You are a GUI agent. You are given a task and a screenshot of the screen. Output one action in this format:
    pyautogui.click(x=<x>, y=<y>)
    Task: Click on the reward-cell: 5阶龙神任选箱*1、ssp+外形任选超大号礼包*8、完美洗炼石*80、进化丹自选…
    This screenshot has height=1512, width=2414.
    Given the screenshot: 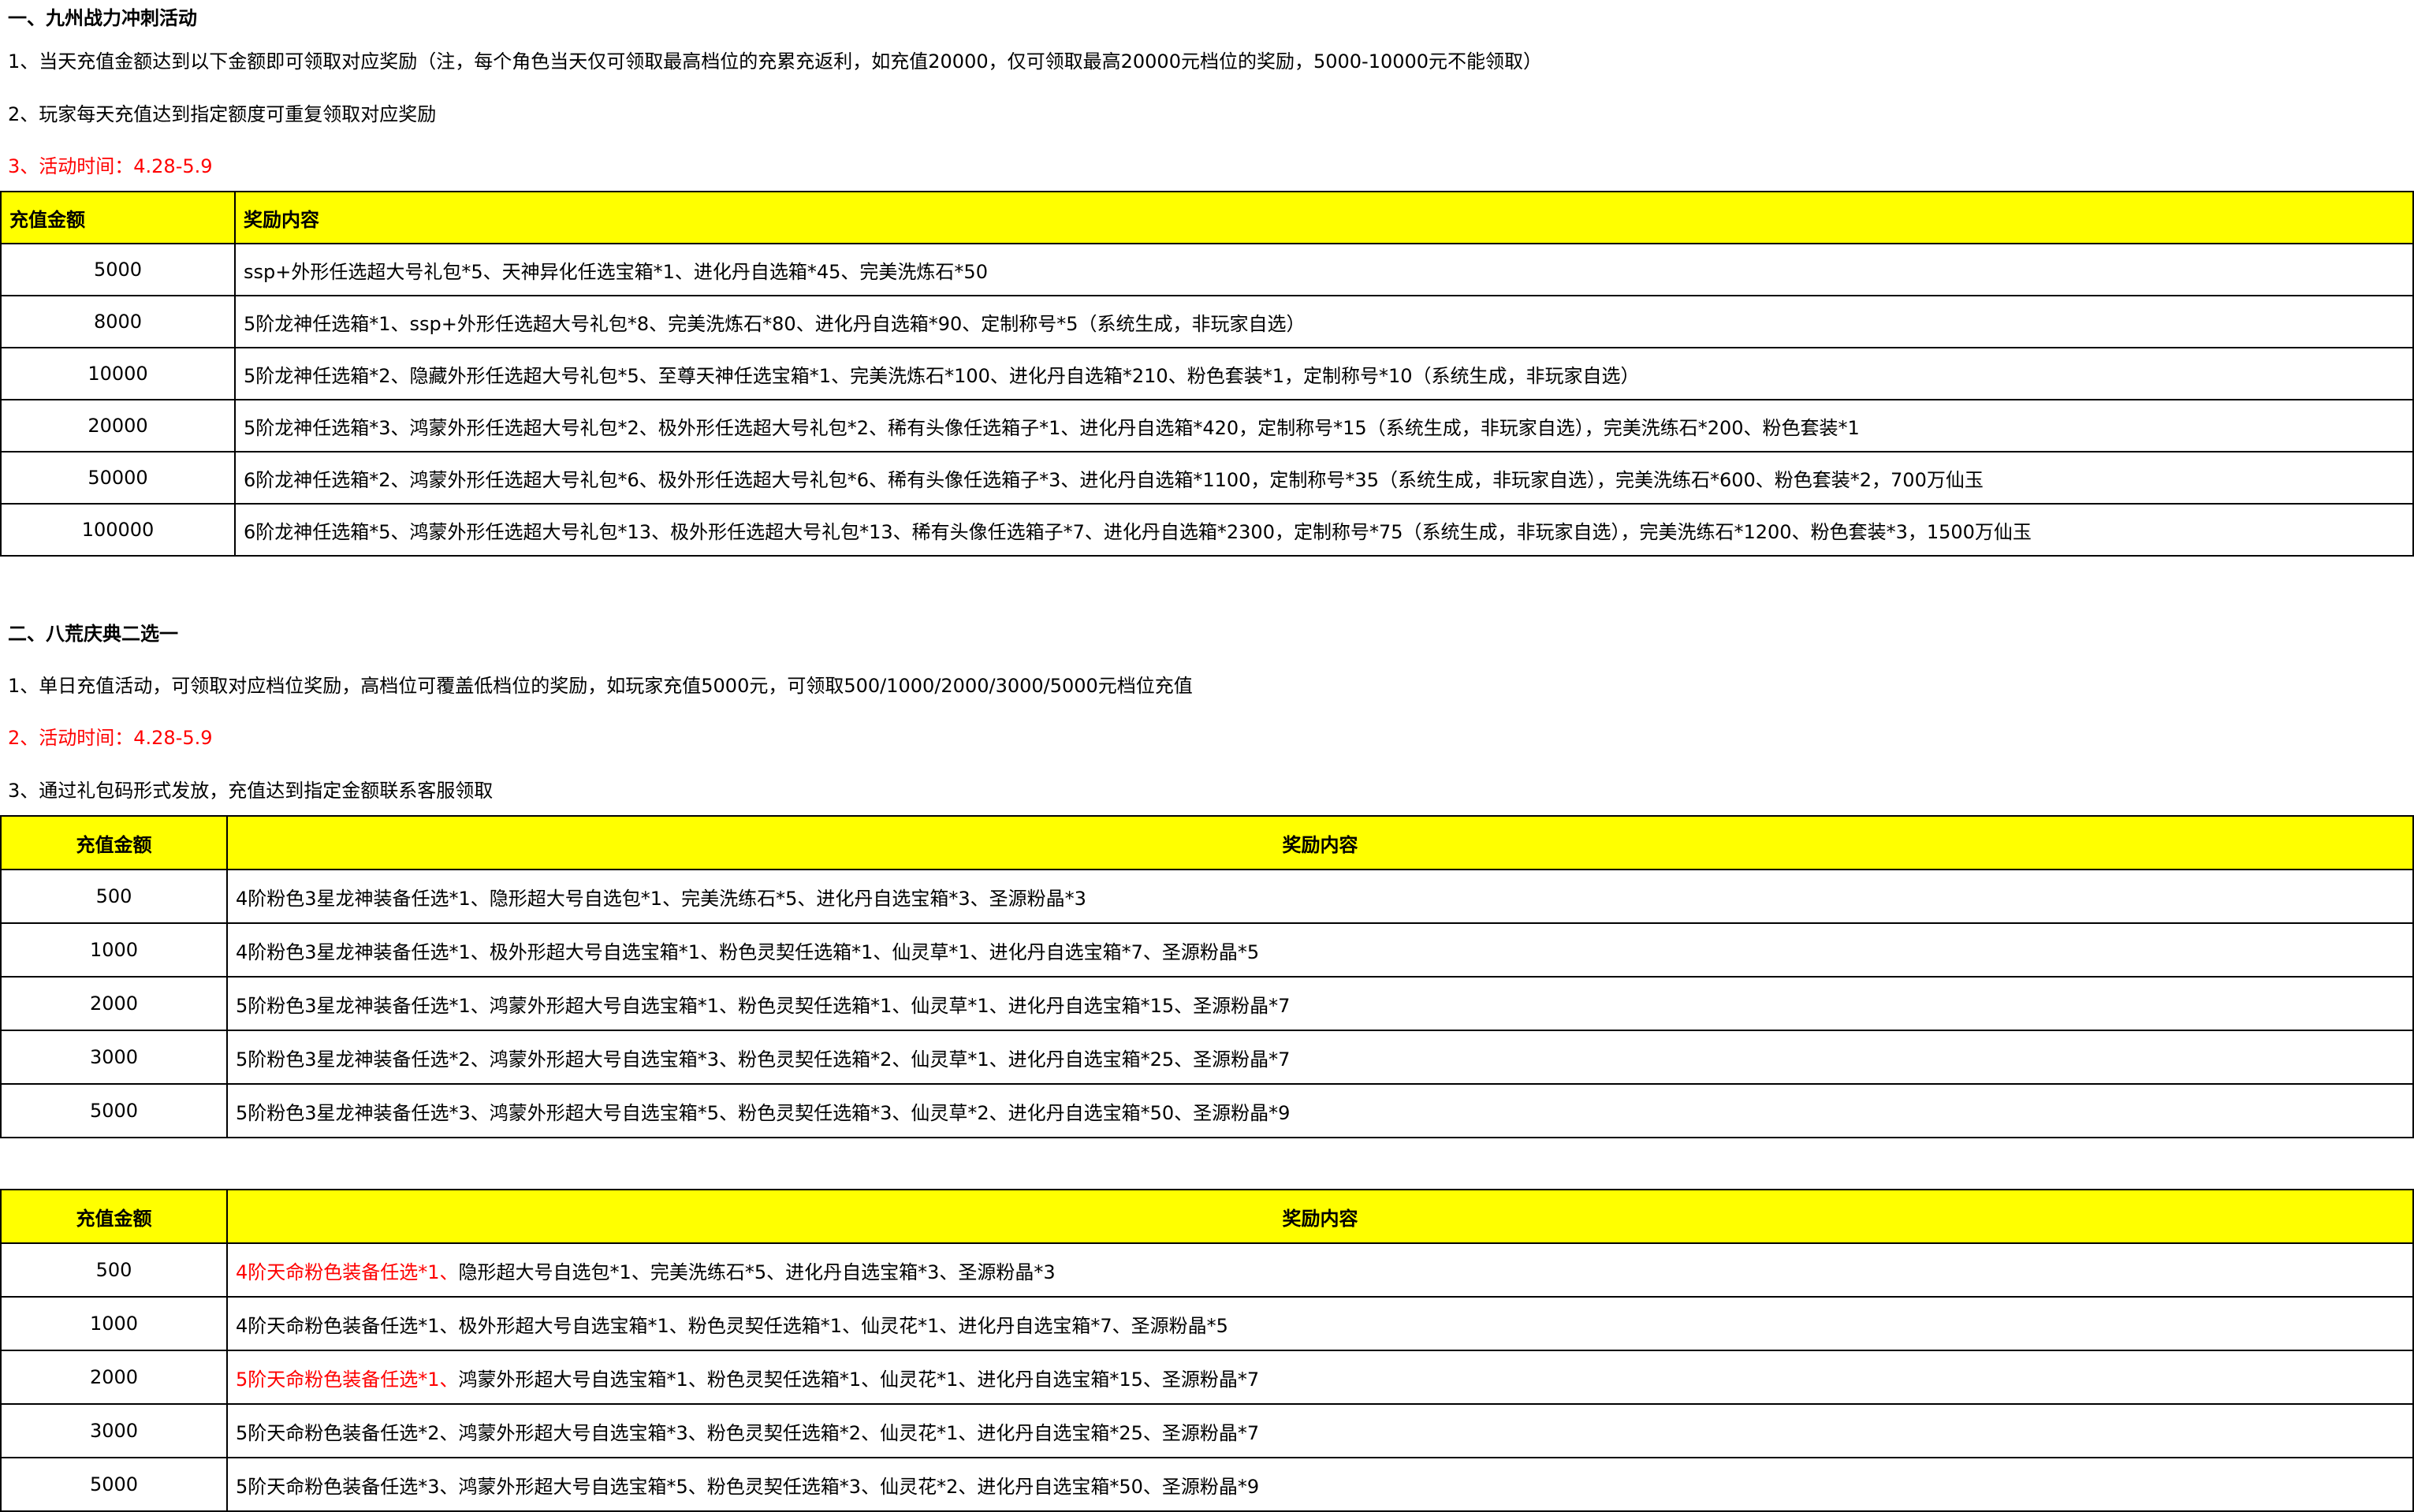 What is the action you would take?
    pyautogui.click(x=1324, y=322)
    